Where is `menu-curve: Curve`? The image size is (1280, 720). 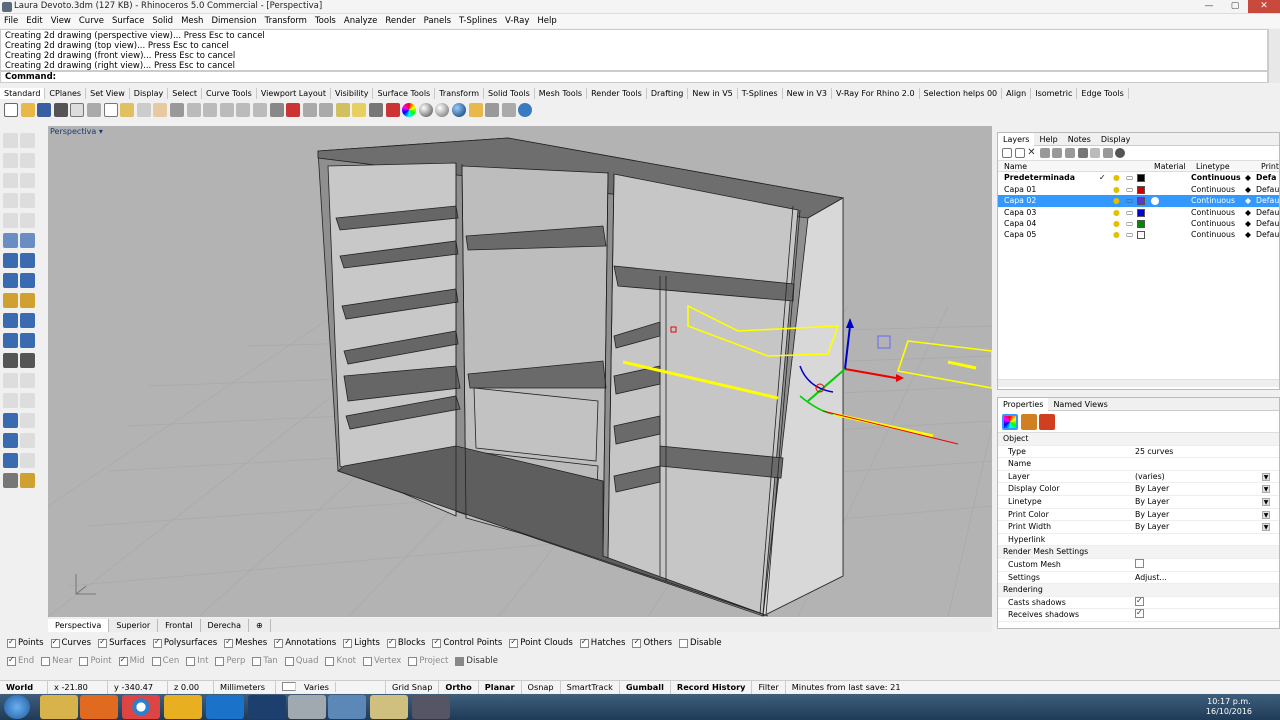 menu-curve: Curve is located at coordinates (91, 21).